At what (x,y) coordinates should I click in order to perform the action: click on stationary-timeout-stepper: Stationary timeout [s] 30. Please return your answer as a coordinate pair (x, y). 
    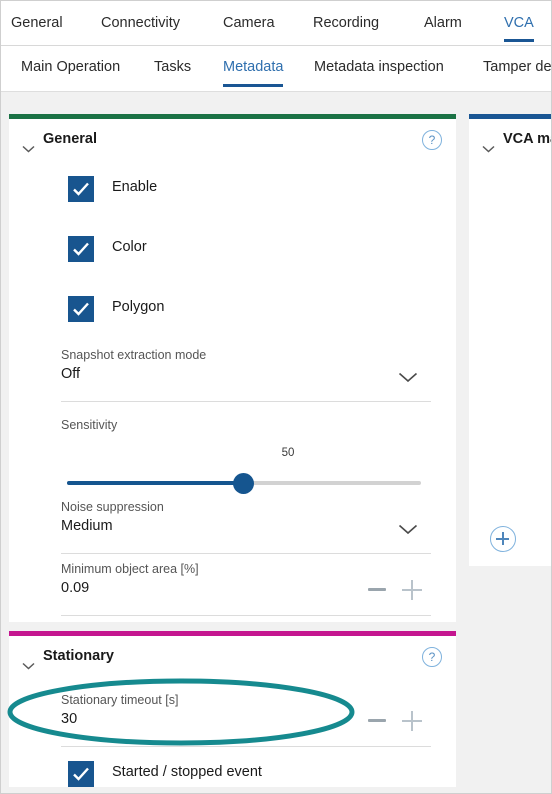
    Looking at the image, I should click on (246, 720).